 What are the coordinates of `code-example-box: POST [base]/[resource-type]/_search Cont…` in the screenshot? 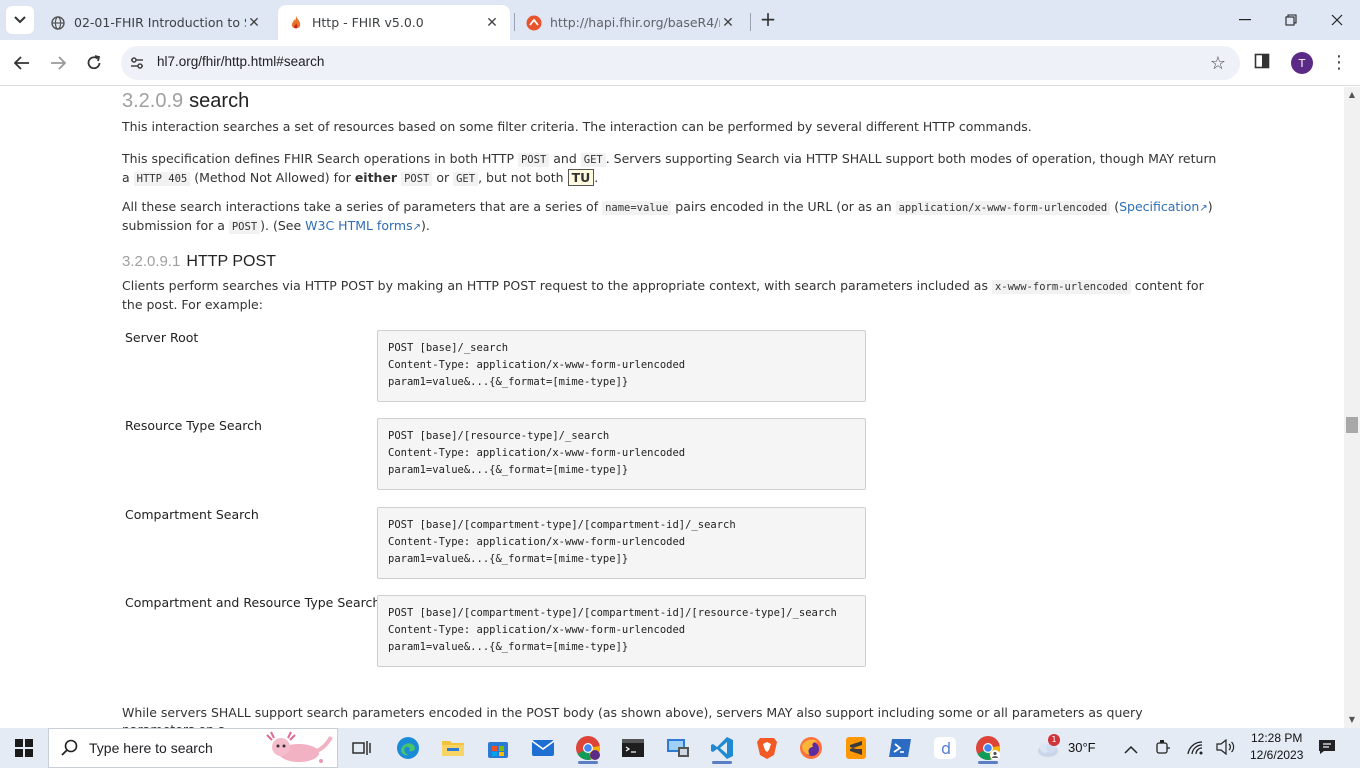 It's located at (621, 454).